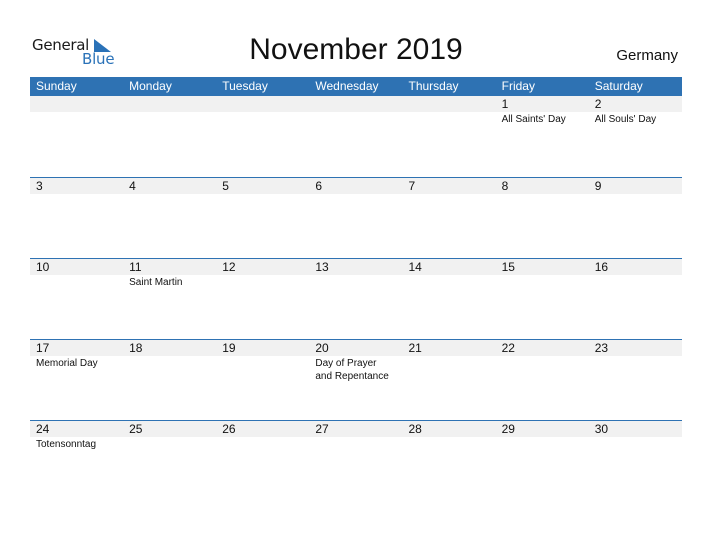  I want to click on day-number: 26, so click(229, 429).